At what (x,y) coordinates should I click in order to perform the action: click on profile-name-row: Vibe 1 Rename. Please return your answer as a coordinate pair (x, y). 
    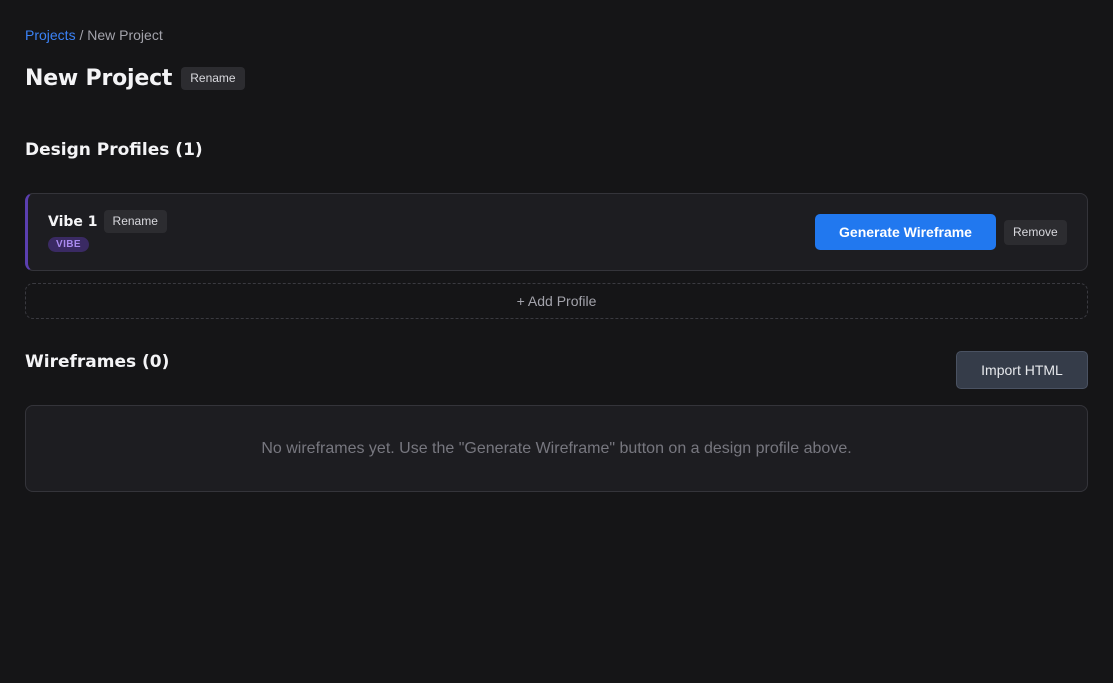
    Looking at the image, I should click on (107, 221).